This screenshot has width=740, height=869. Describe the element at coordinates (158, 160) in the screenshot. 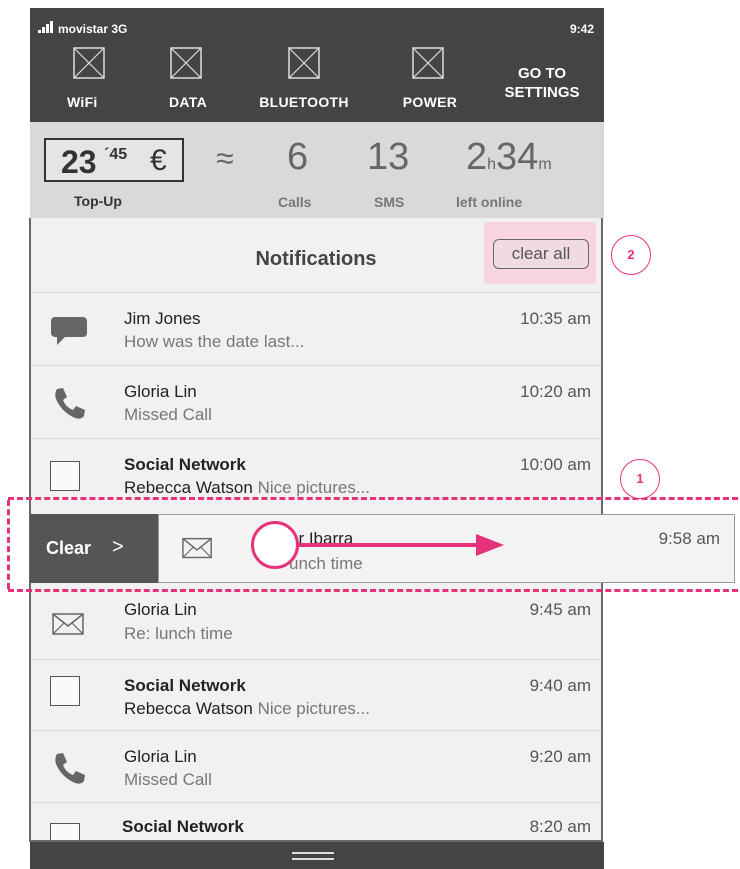

I see `currency-symbol: €` at that location.